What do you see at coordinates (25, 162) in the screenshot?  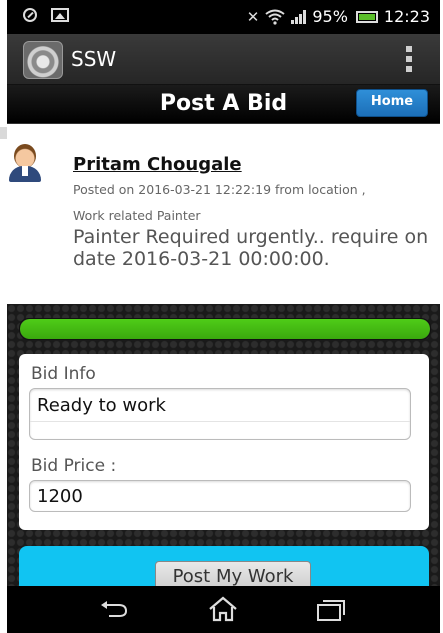 I see `avatar` at bounding box center [25, 162].